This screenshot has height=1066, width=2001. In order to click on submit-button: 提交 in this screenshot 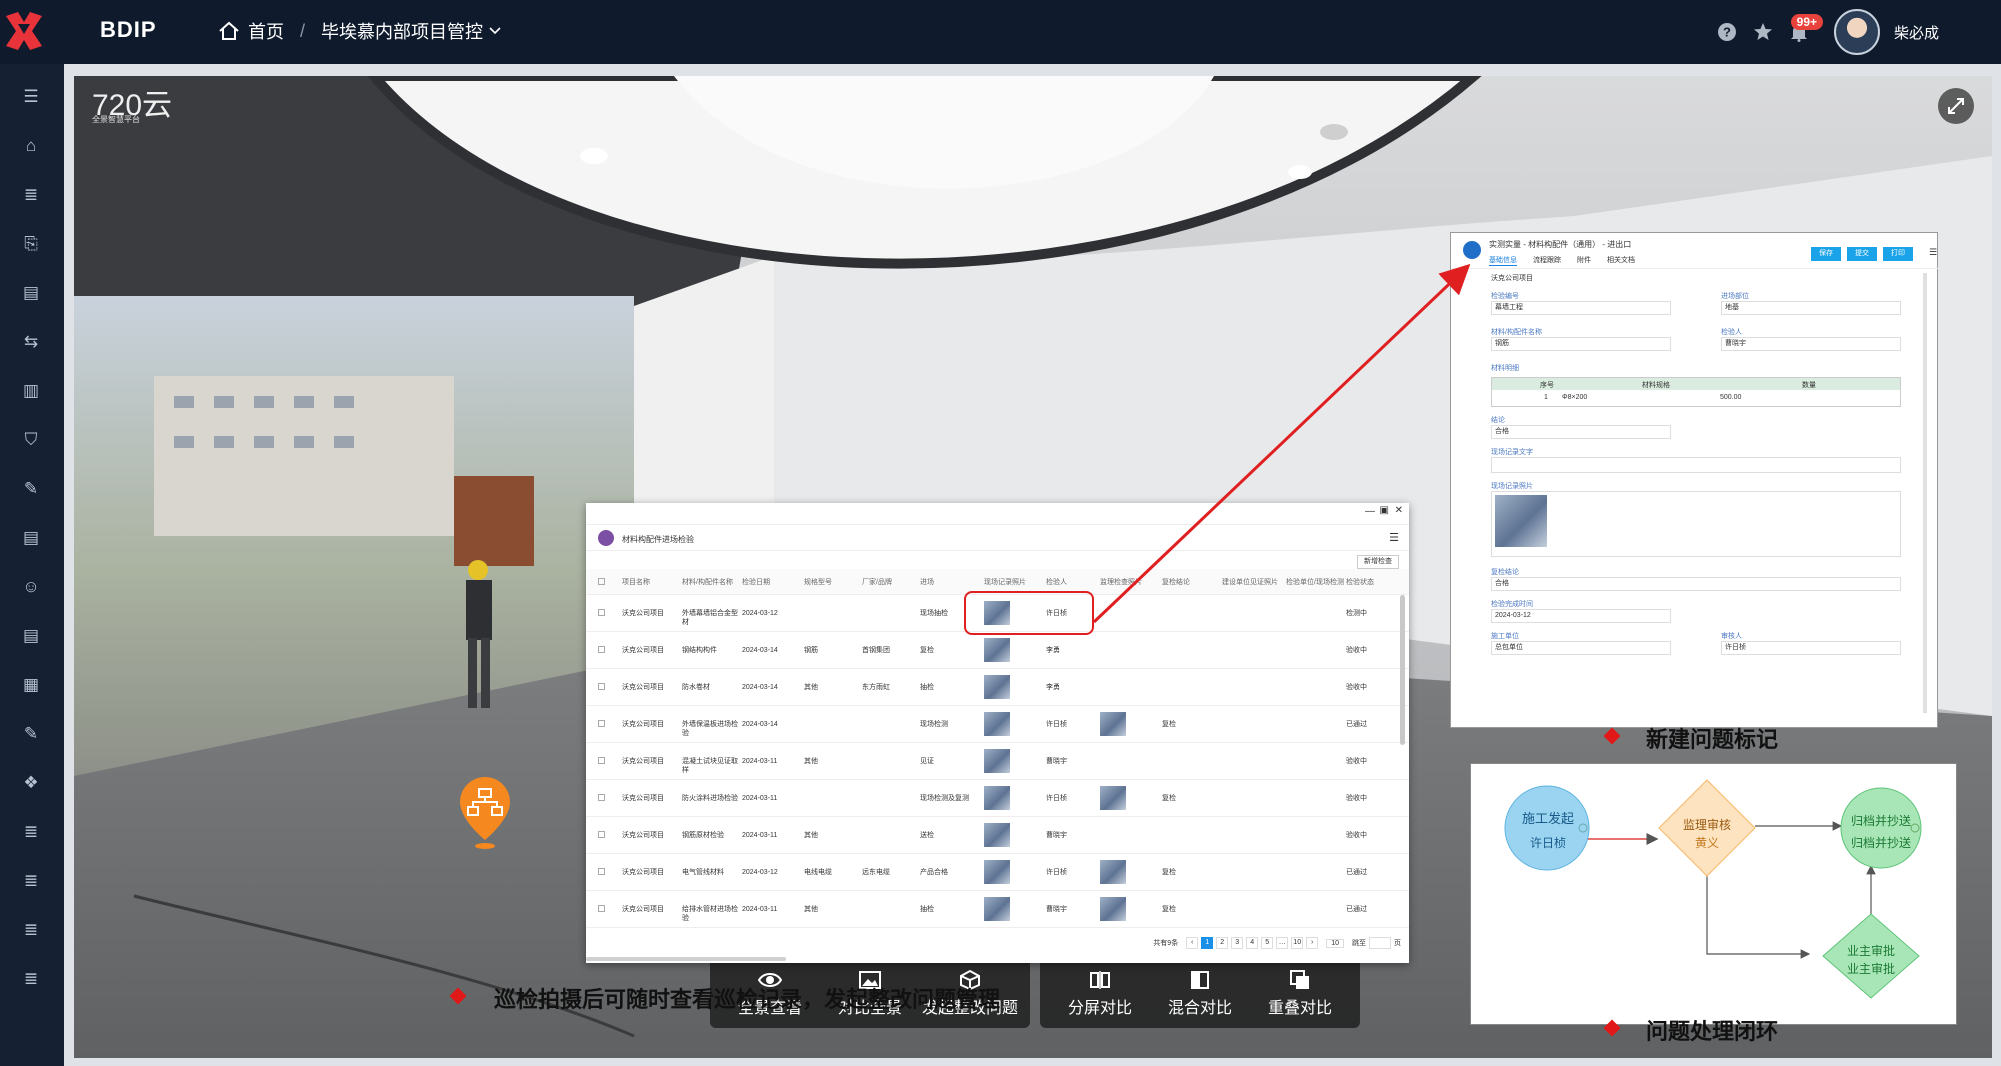, I will do `click(1862, 254)`.